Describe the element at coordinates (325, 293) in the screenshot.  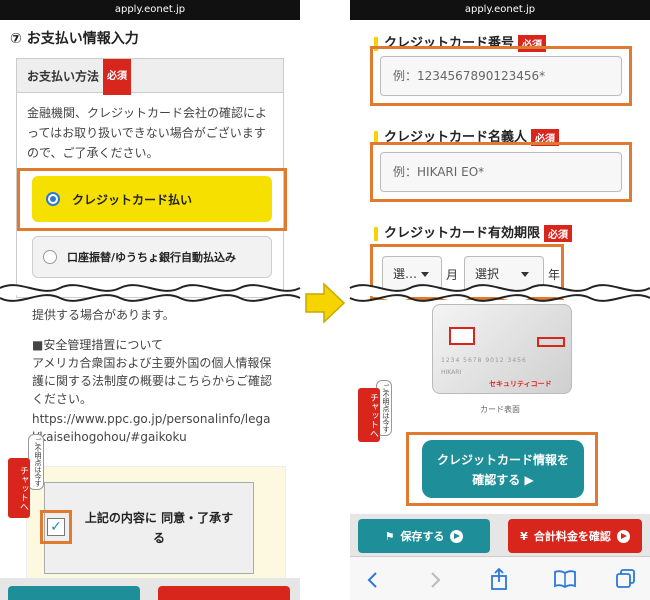
I see `cut-wave-divider` at that location.